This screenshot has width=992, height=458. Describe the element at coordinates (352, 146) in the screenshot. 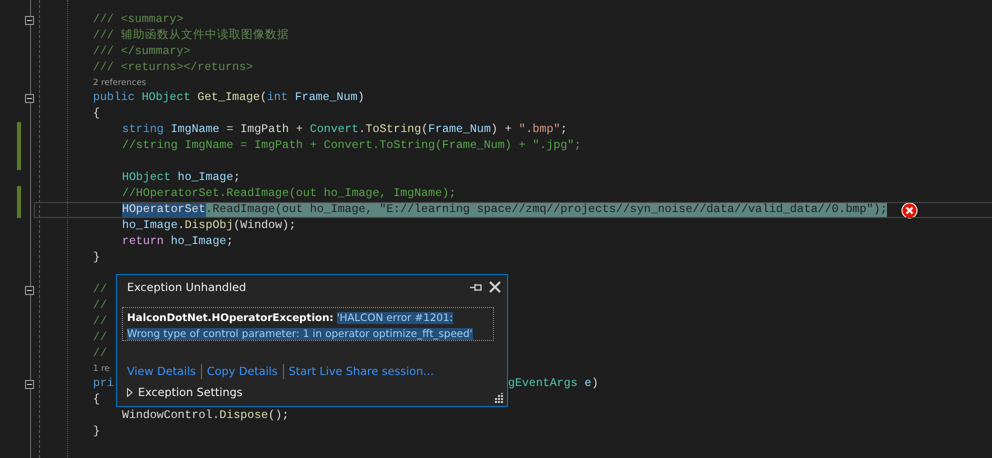

I see `code-text: //string ImgName = ImgPath + Convert.ToString(Frame_Num) + ".jpg";` at that location.